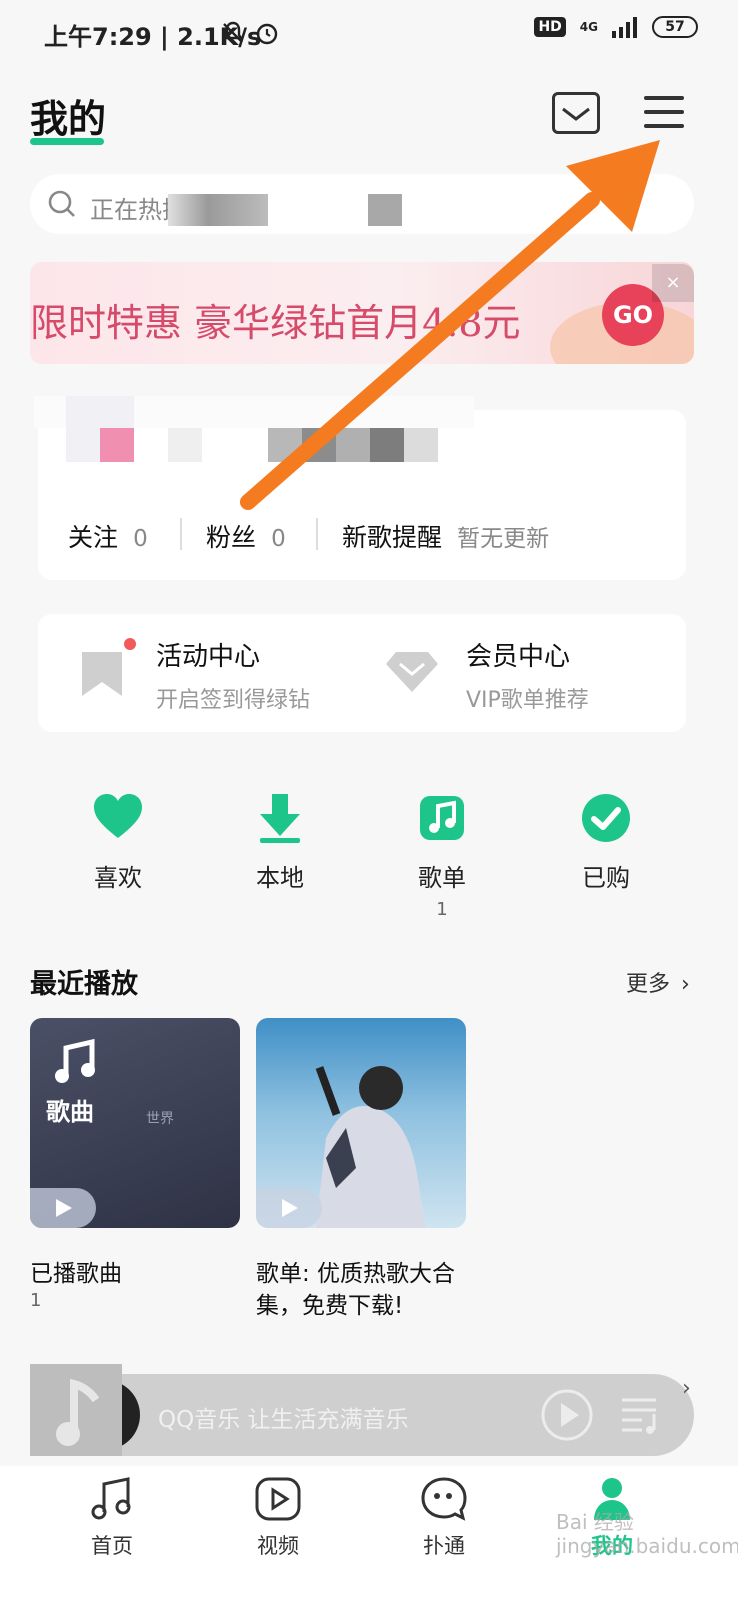 The width and height of the screenshot is (738, 1600). I want to click on mini-player-artwork, so click(76, 1410).